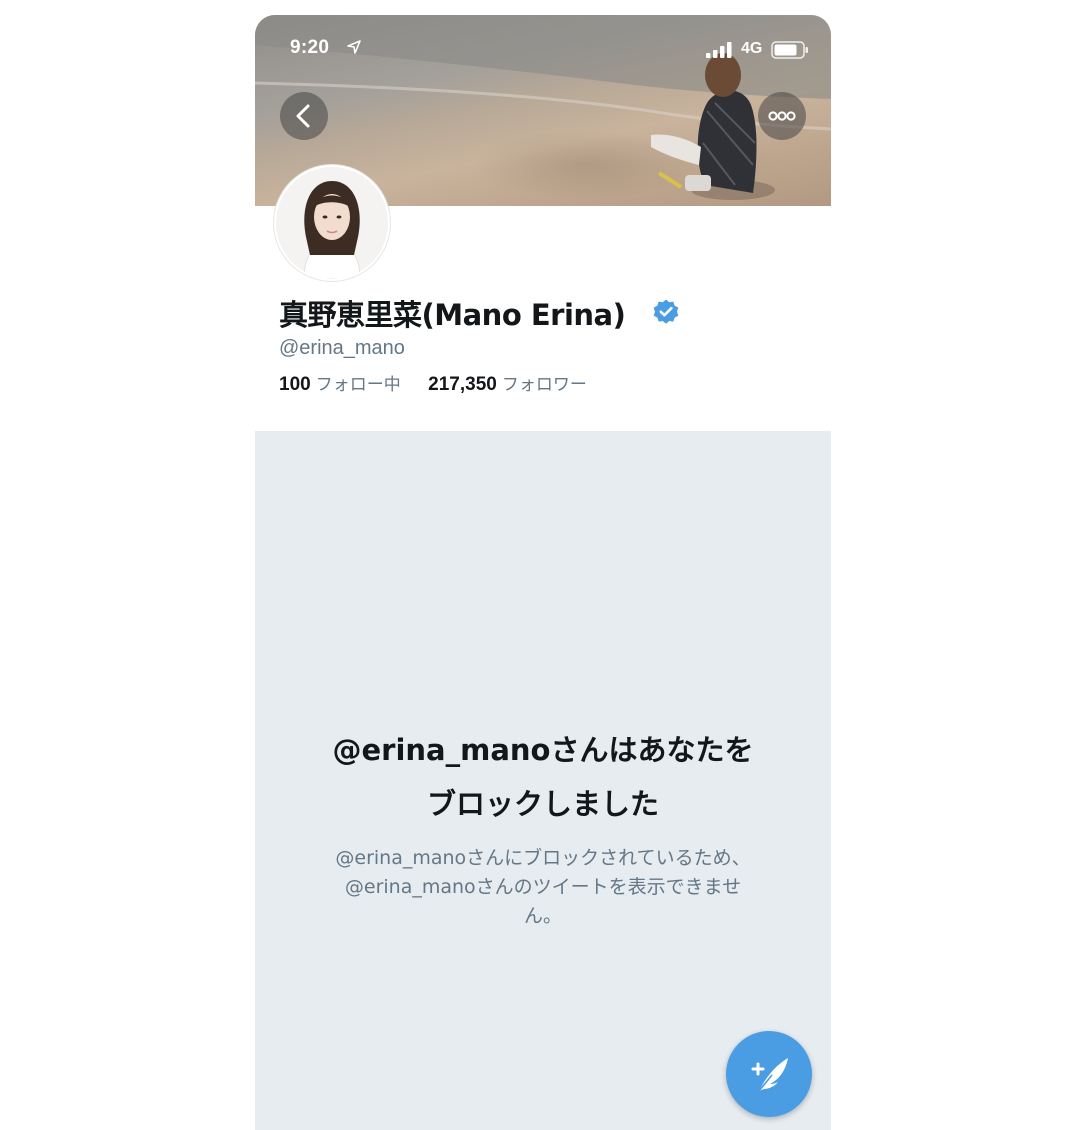  I want to click on compose-tweet-icon, so click(769, 1075).